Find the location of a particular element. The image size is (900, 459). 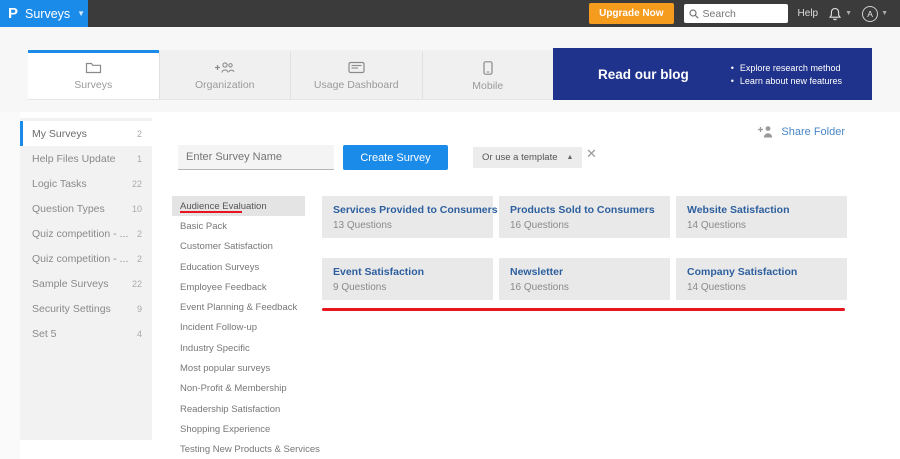

tab-mobile: Mobile is located at coordinates (487, 74).